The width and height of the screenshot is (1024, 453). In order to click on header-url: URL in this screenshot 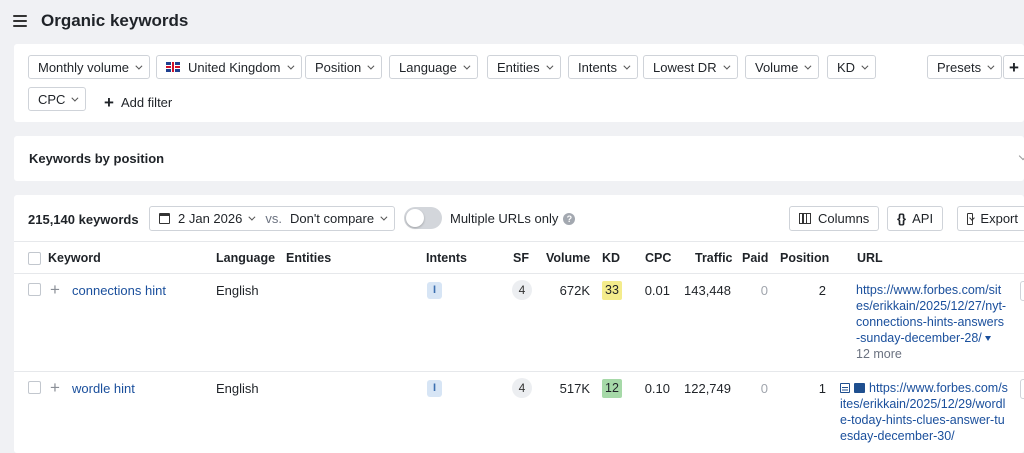, I will do `click(870, 258)`.